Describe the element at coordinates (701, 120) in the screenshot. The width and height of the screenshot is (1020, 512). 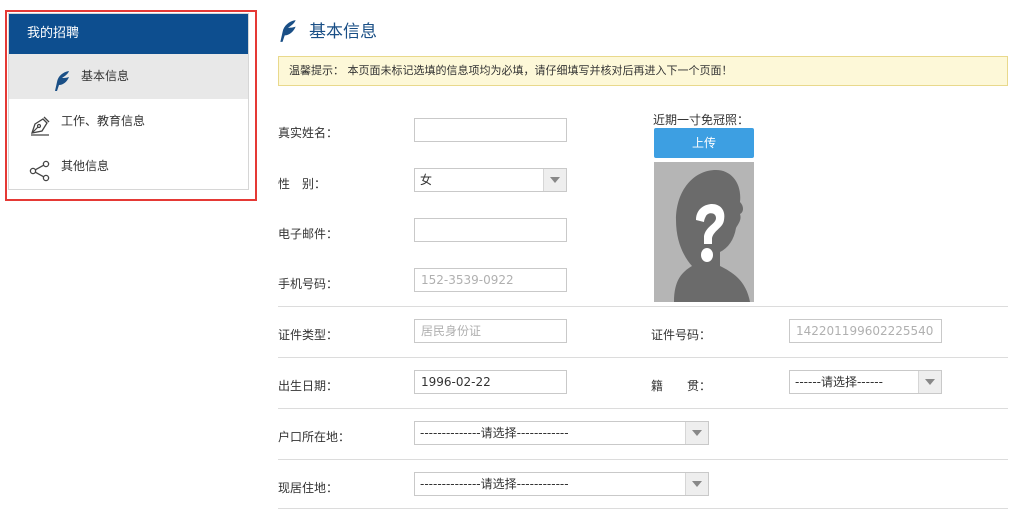
I see `photo-label: 近期一寸免冠照：` at that location.